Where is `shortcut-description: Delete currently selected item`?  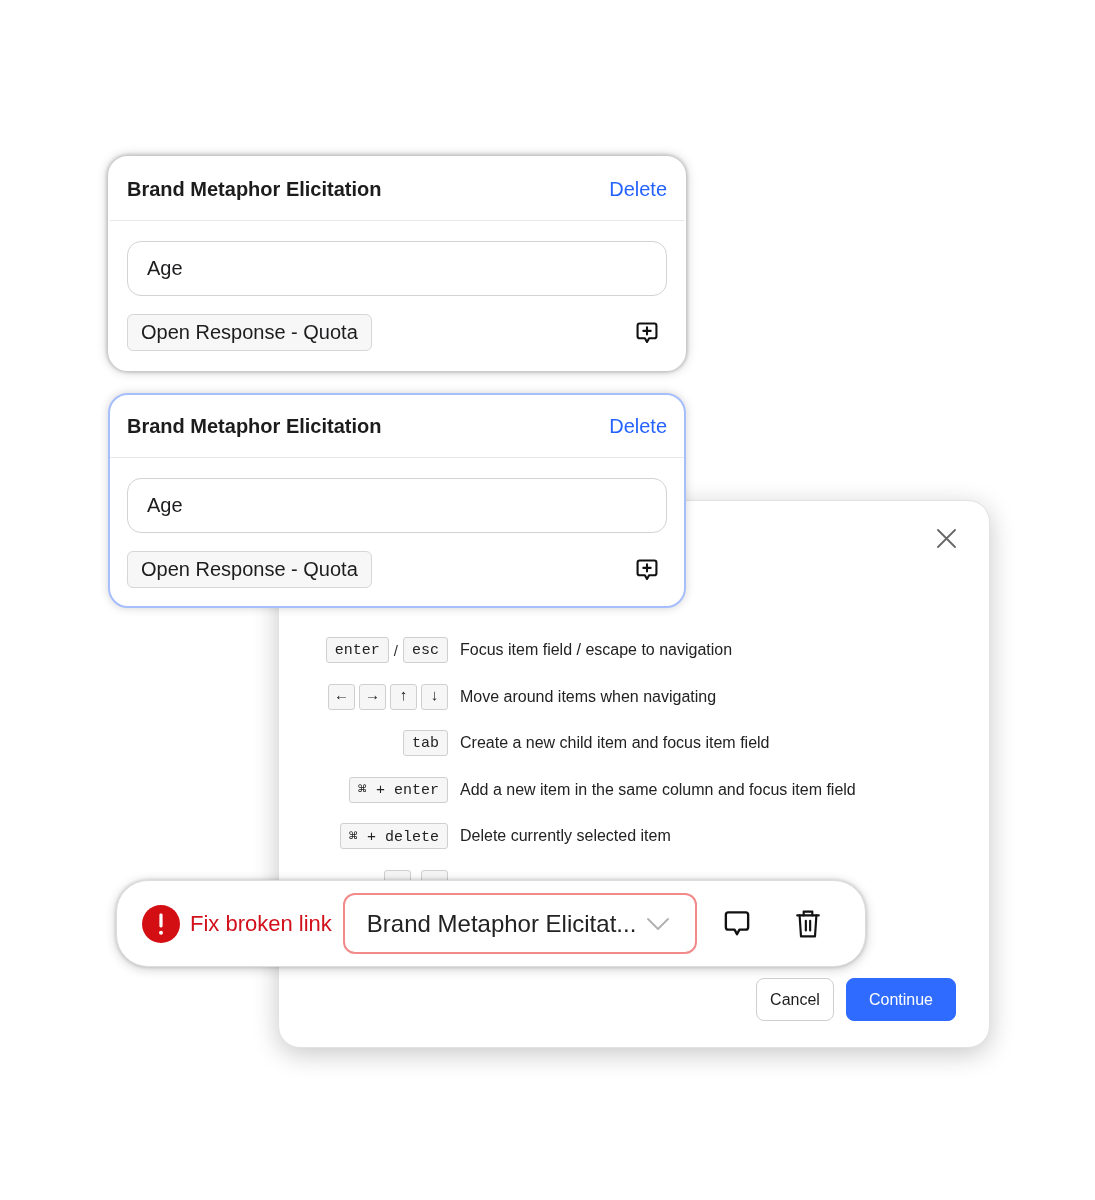 shortcut-description: Delete currently selected item is located at coordinates (565, 836).